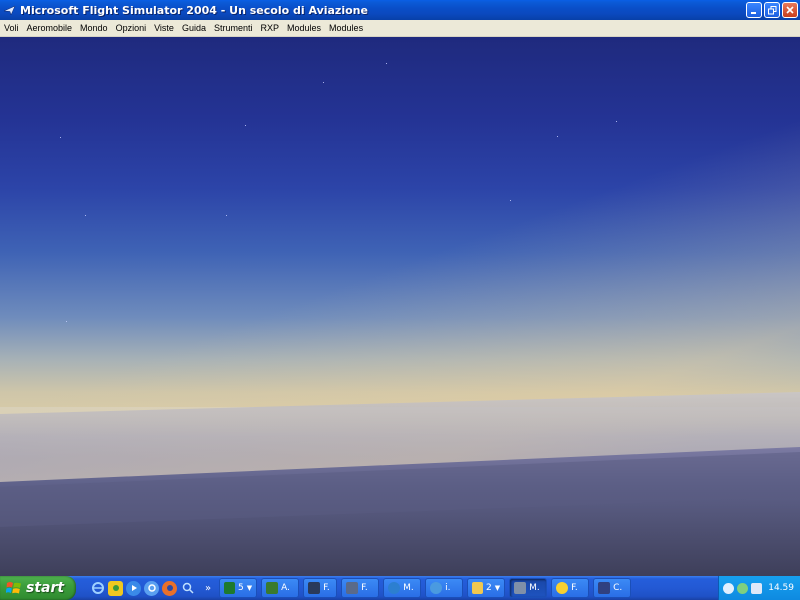  What do you see at coordinates (743, 588) in the screenshot?
I see `user-icon` at bounding box center [743, 588].